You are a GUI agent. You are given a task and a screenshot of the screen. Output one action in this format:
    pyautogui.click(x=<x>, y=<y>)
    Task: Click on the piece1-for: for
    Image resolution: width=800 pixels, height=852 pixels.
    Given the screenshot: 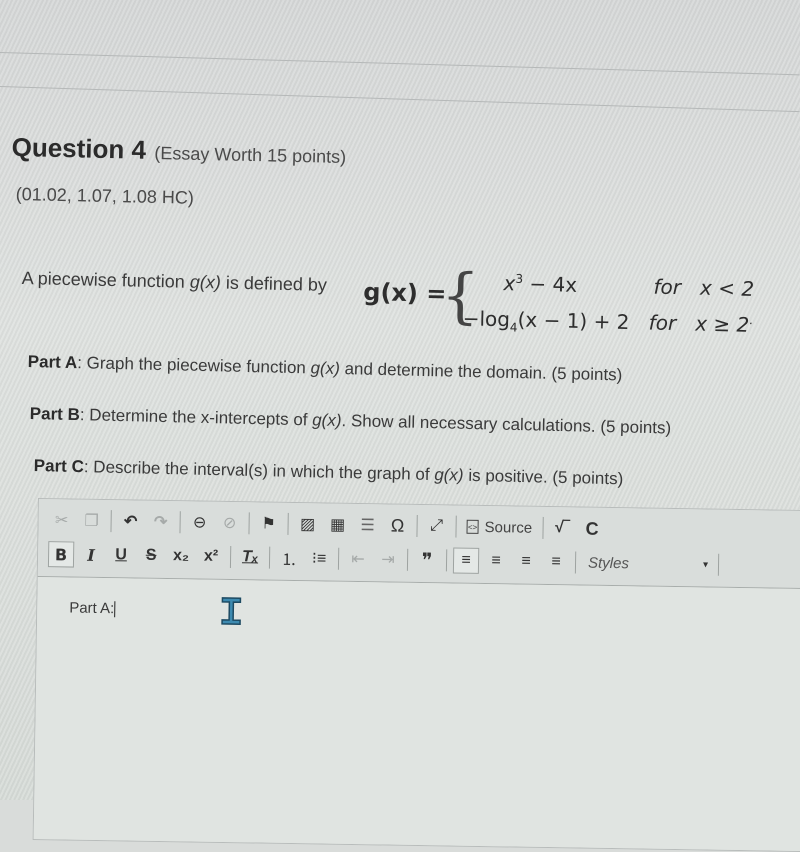 What is the action you would take?
    pyautogui.click(x=667, y=287)
    